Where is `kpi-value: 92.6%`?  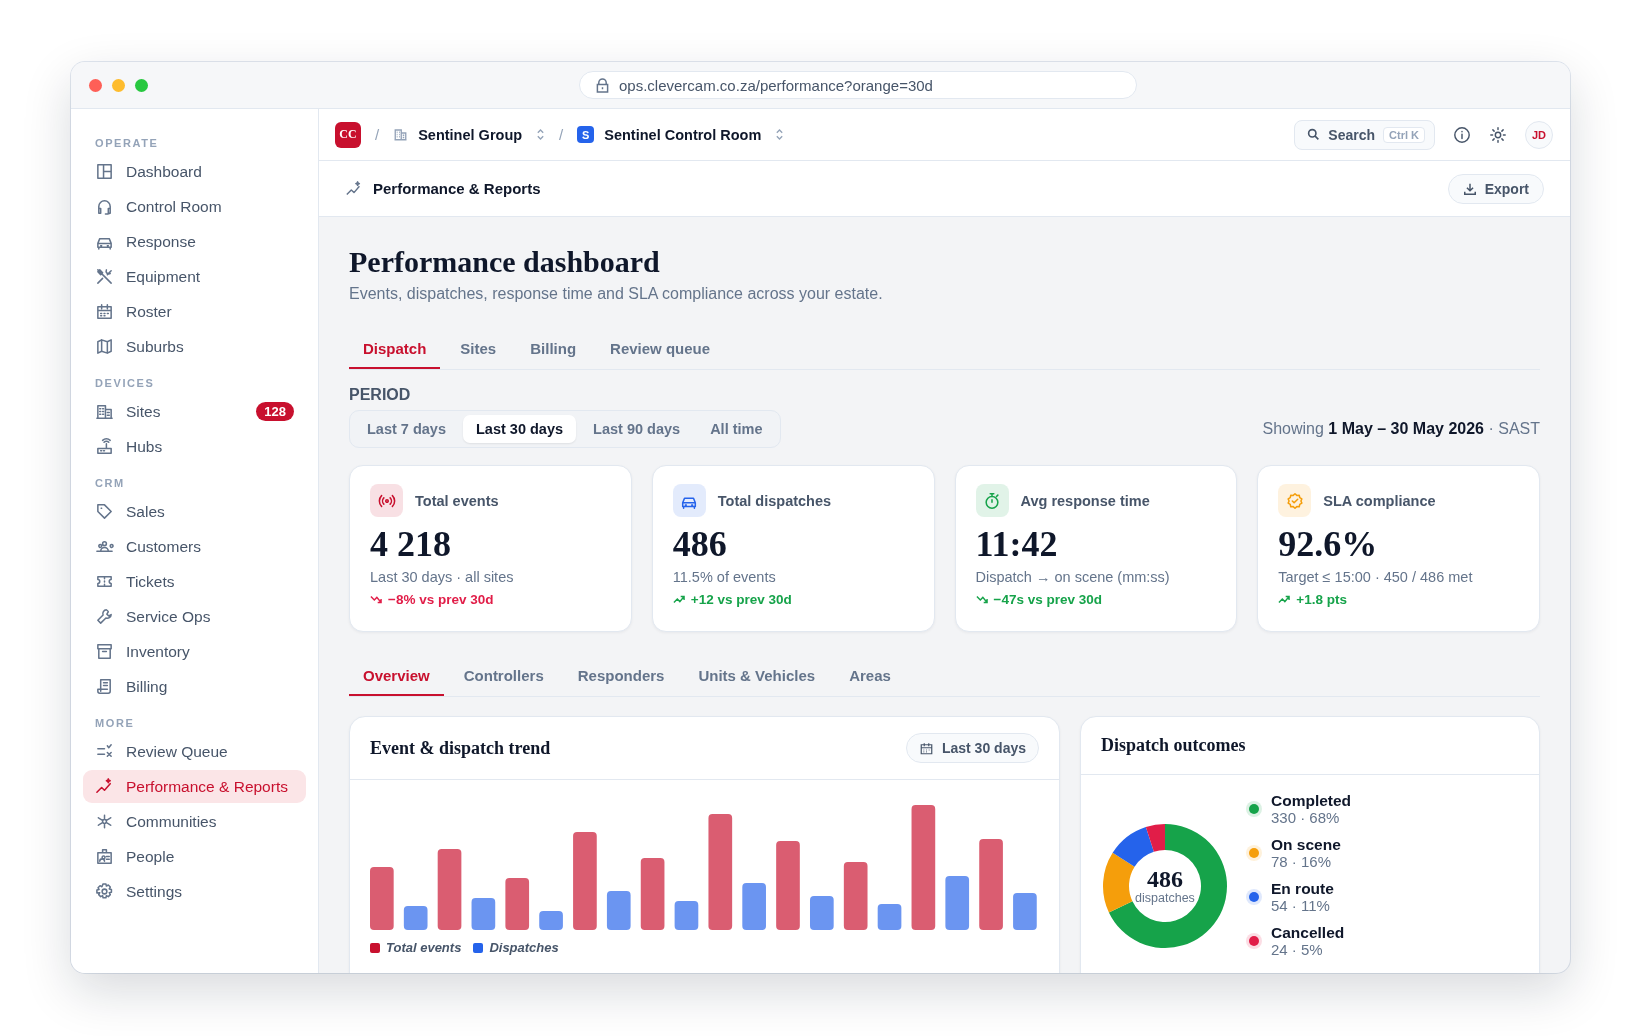 kpi-value: 92.6% is located at coordinates (1328, 544).